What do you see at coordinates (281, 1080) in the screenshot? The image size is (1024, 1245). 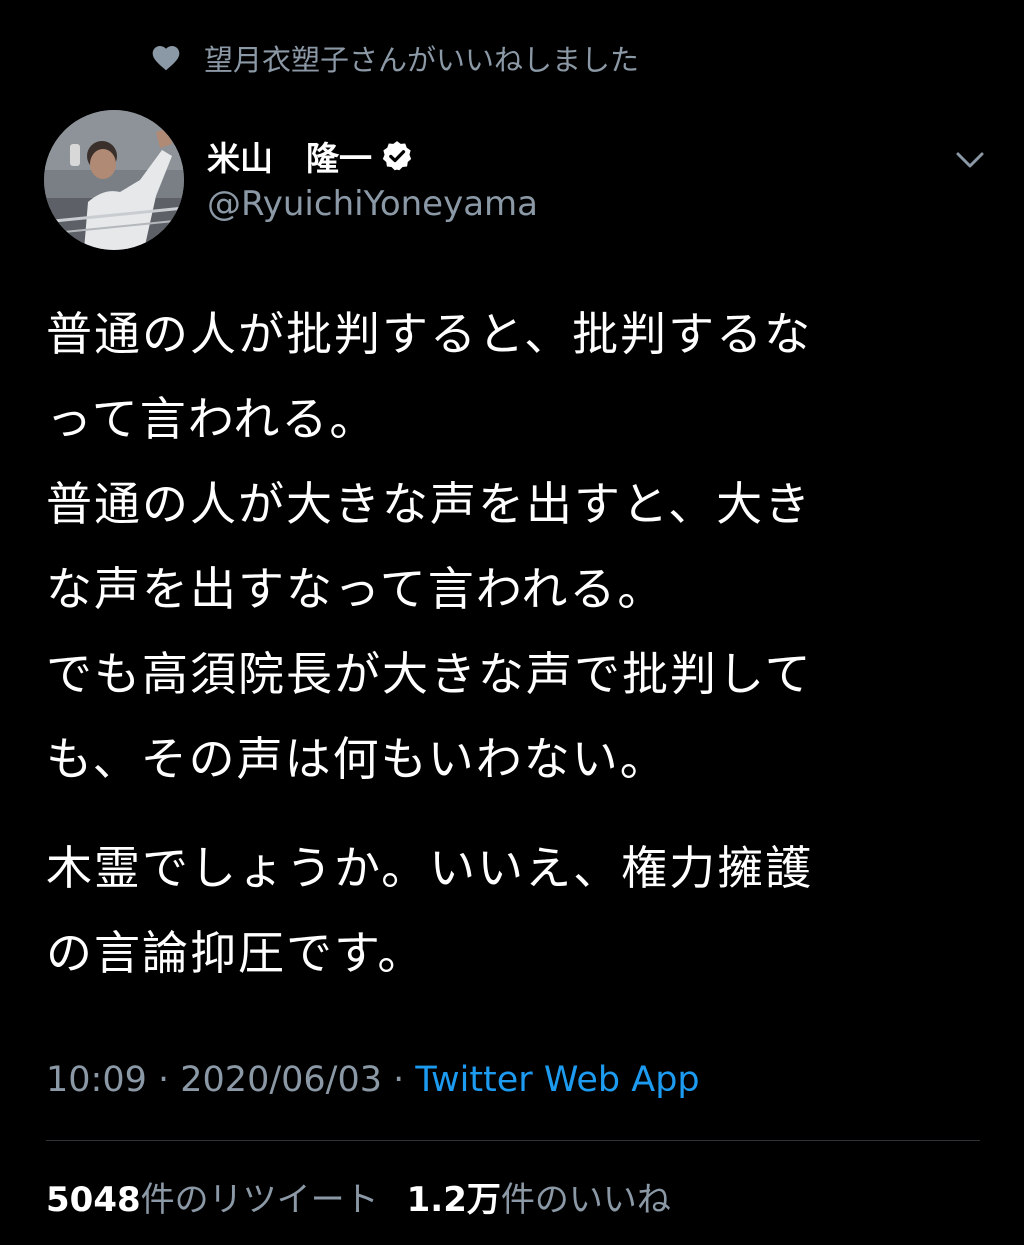 I see `tweet-date: 2020/06/03` at bounding box center [281, 1080].